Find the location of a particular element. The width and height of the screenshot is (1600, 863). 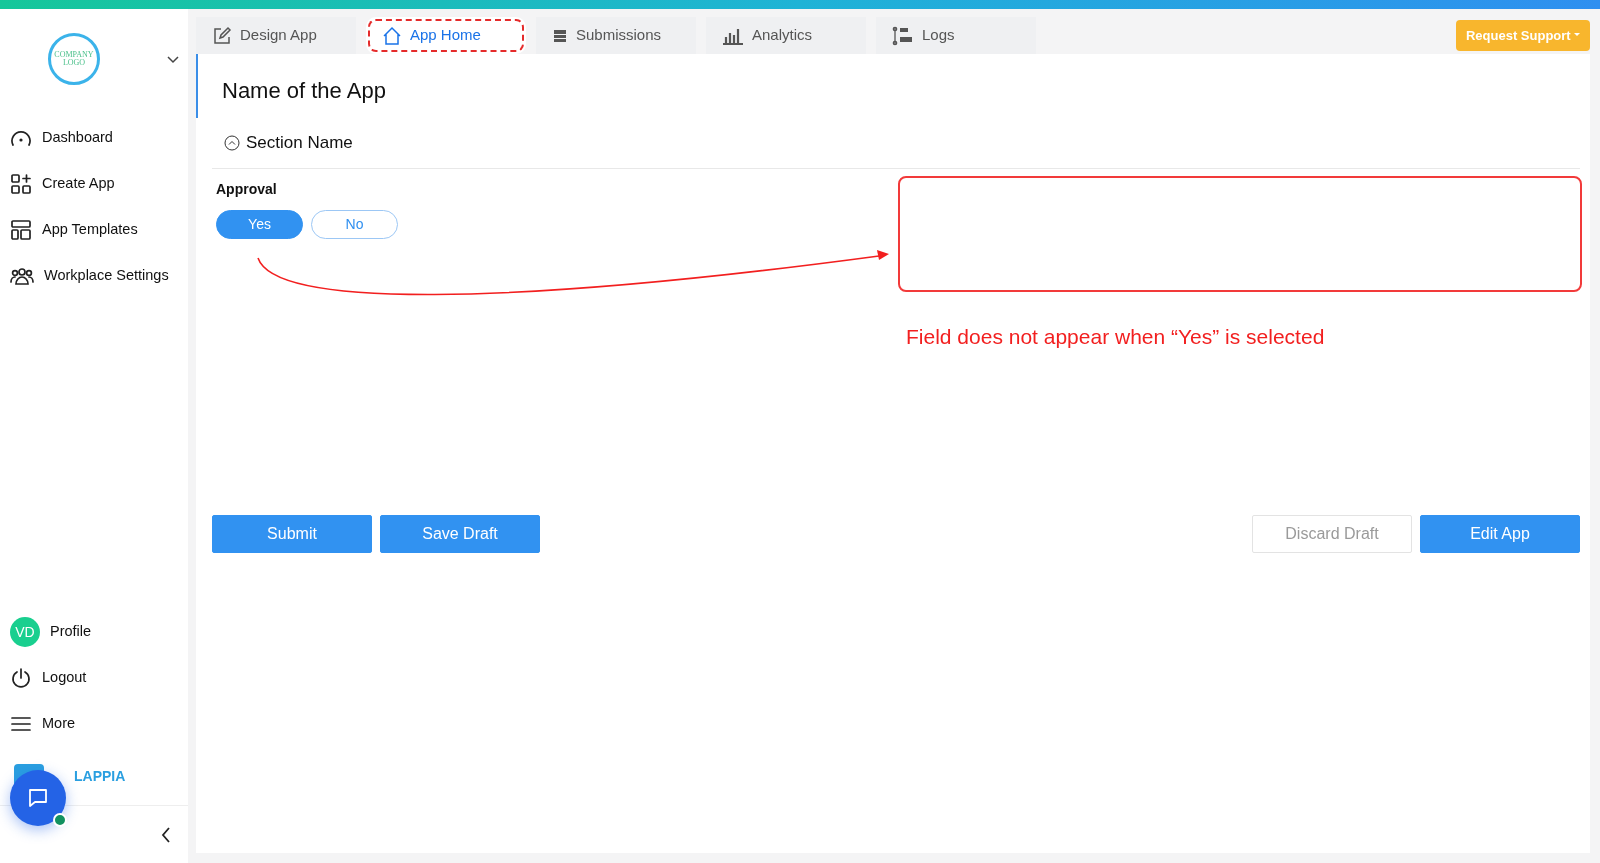

annotation-text: Field does not appear when “Yes” is selected is located at coordinates (1115, 337).